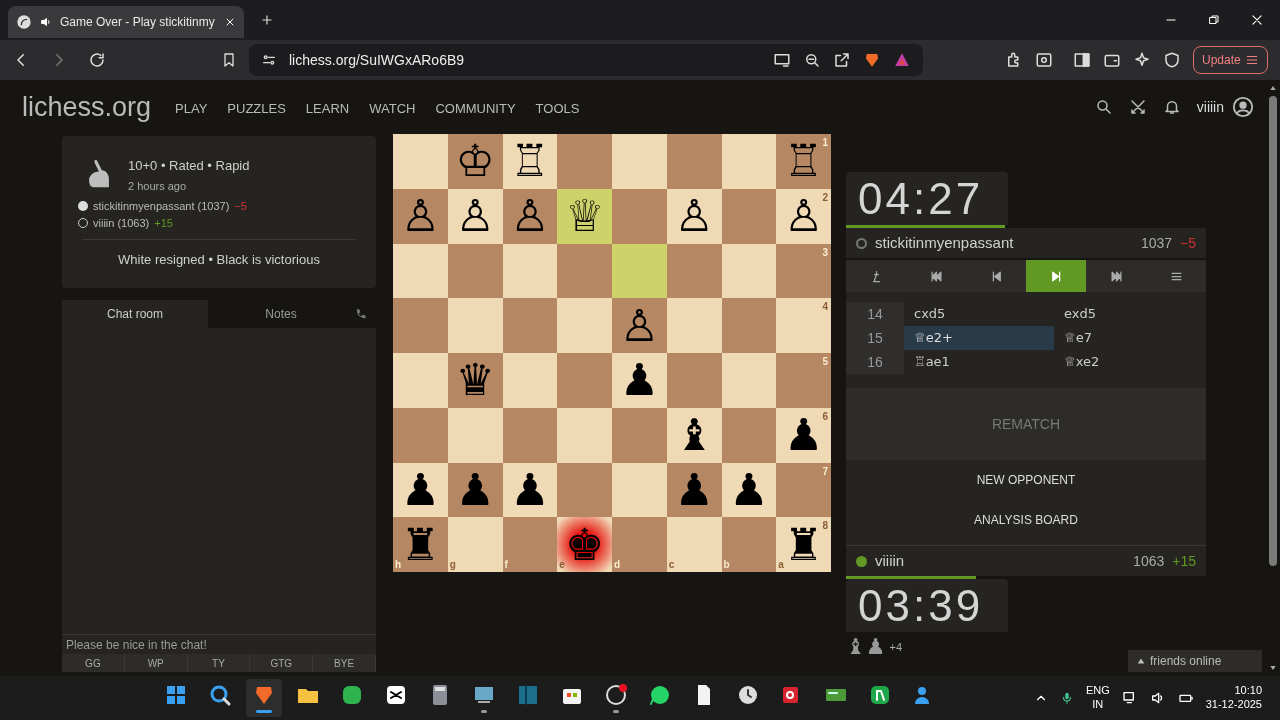 This screenshot has height=720, width=1280. What do you see at coordinates (327, 109) in the screenshot?
I see `nav-link: LEARN` at bounding box center [327, 109].